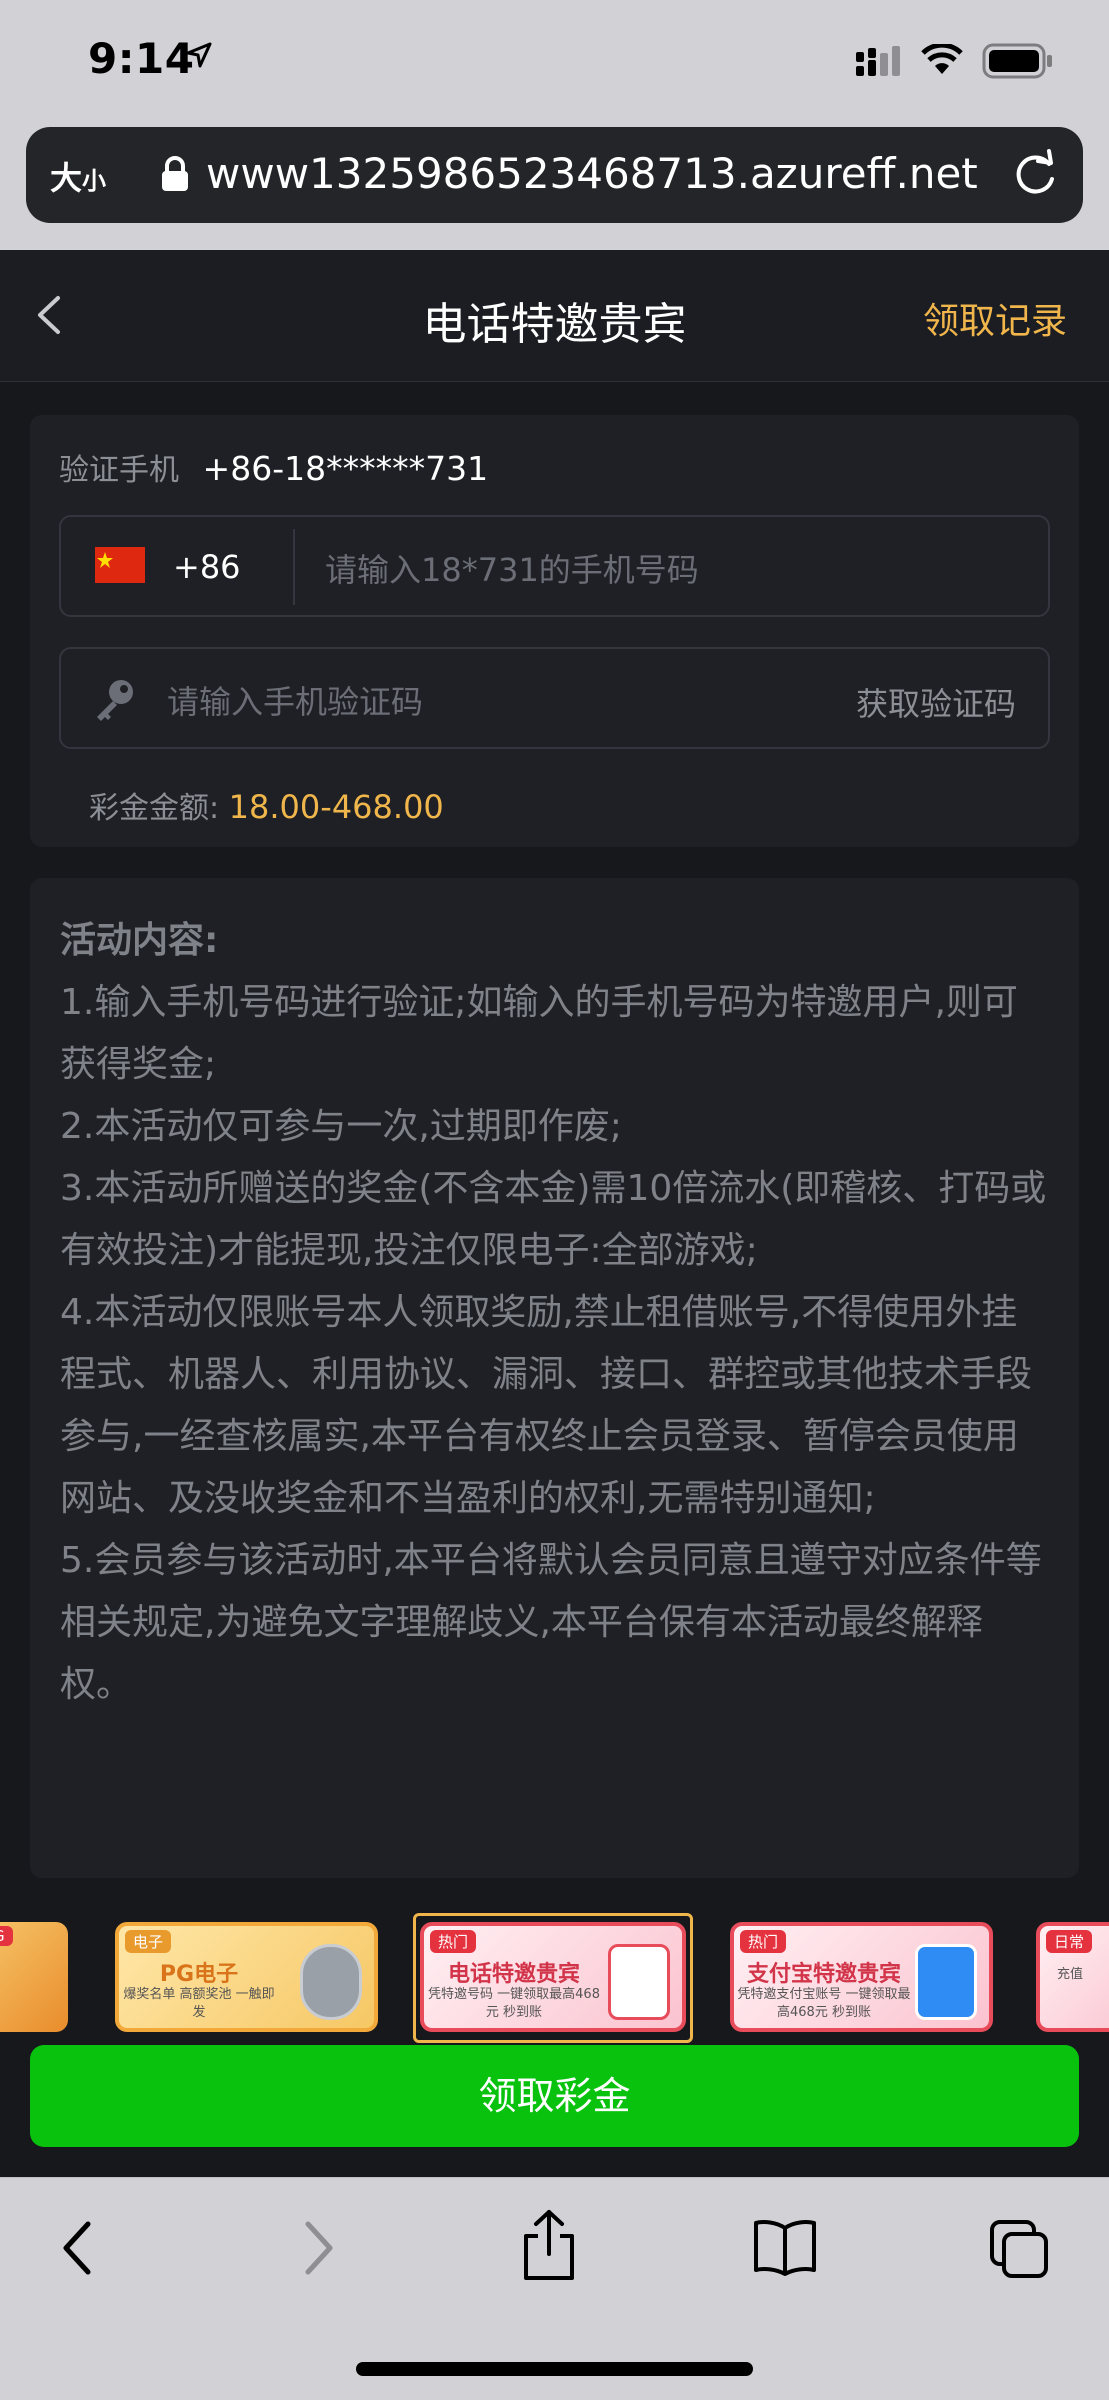 The height and width of the screenshot is (2400, 1109). Describe the element at coordinates (878, 61) in the screenshot. I see `cellular-signal-icon` at that location.